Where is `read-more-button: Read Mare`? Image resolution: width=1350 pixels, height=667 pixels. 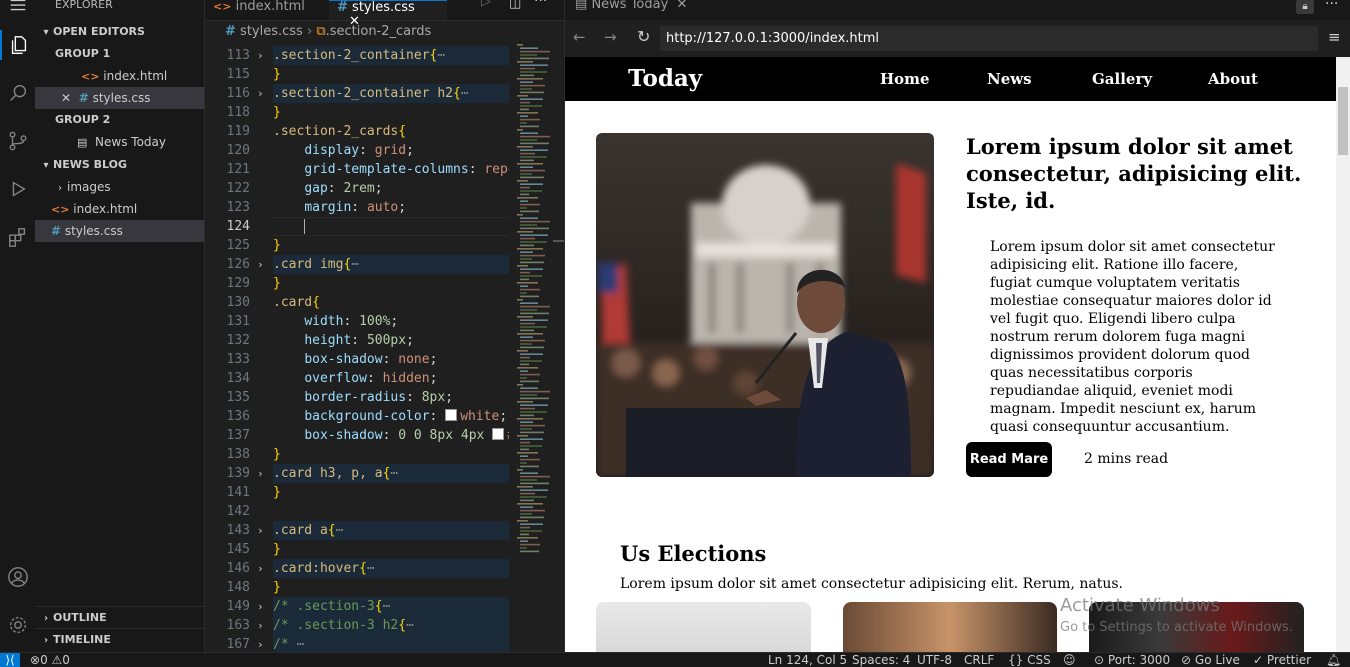 read-more-button: Read Mare is located at coordinates (1009, 459).